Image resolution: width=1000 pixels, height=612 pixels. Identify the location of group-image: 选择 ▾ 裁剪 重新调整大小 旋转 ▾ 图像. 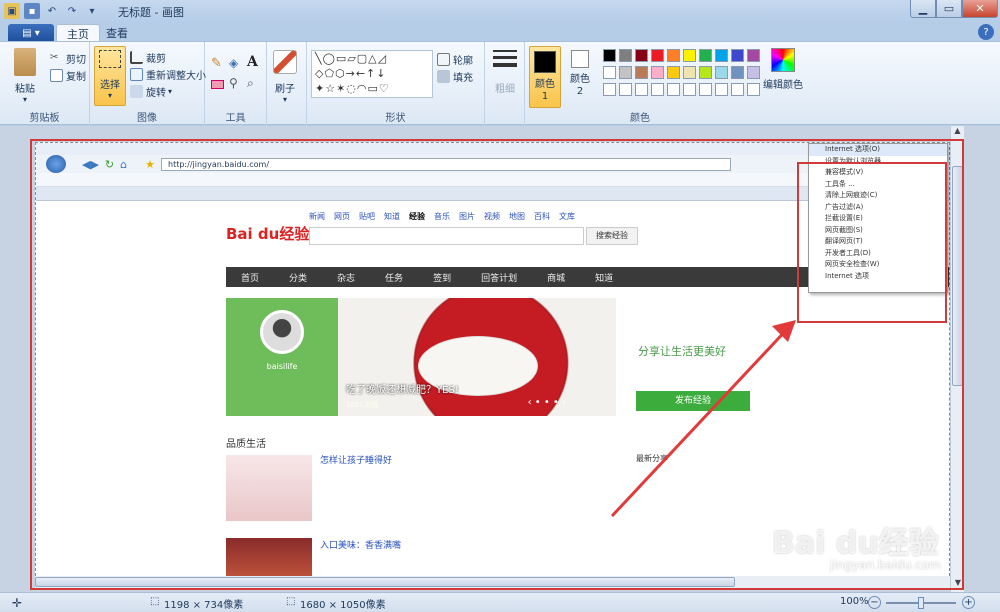
(148, 84).